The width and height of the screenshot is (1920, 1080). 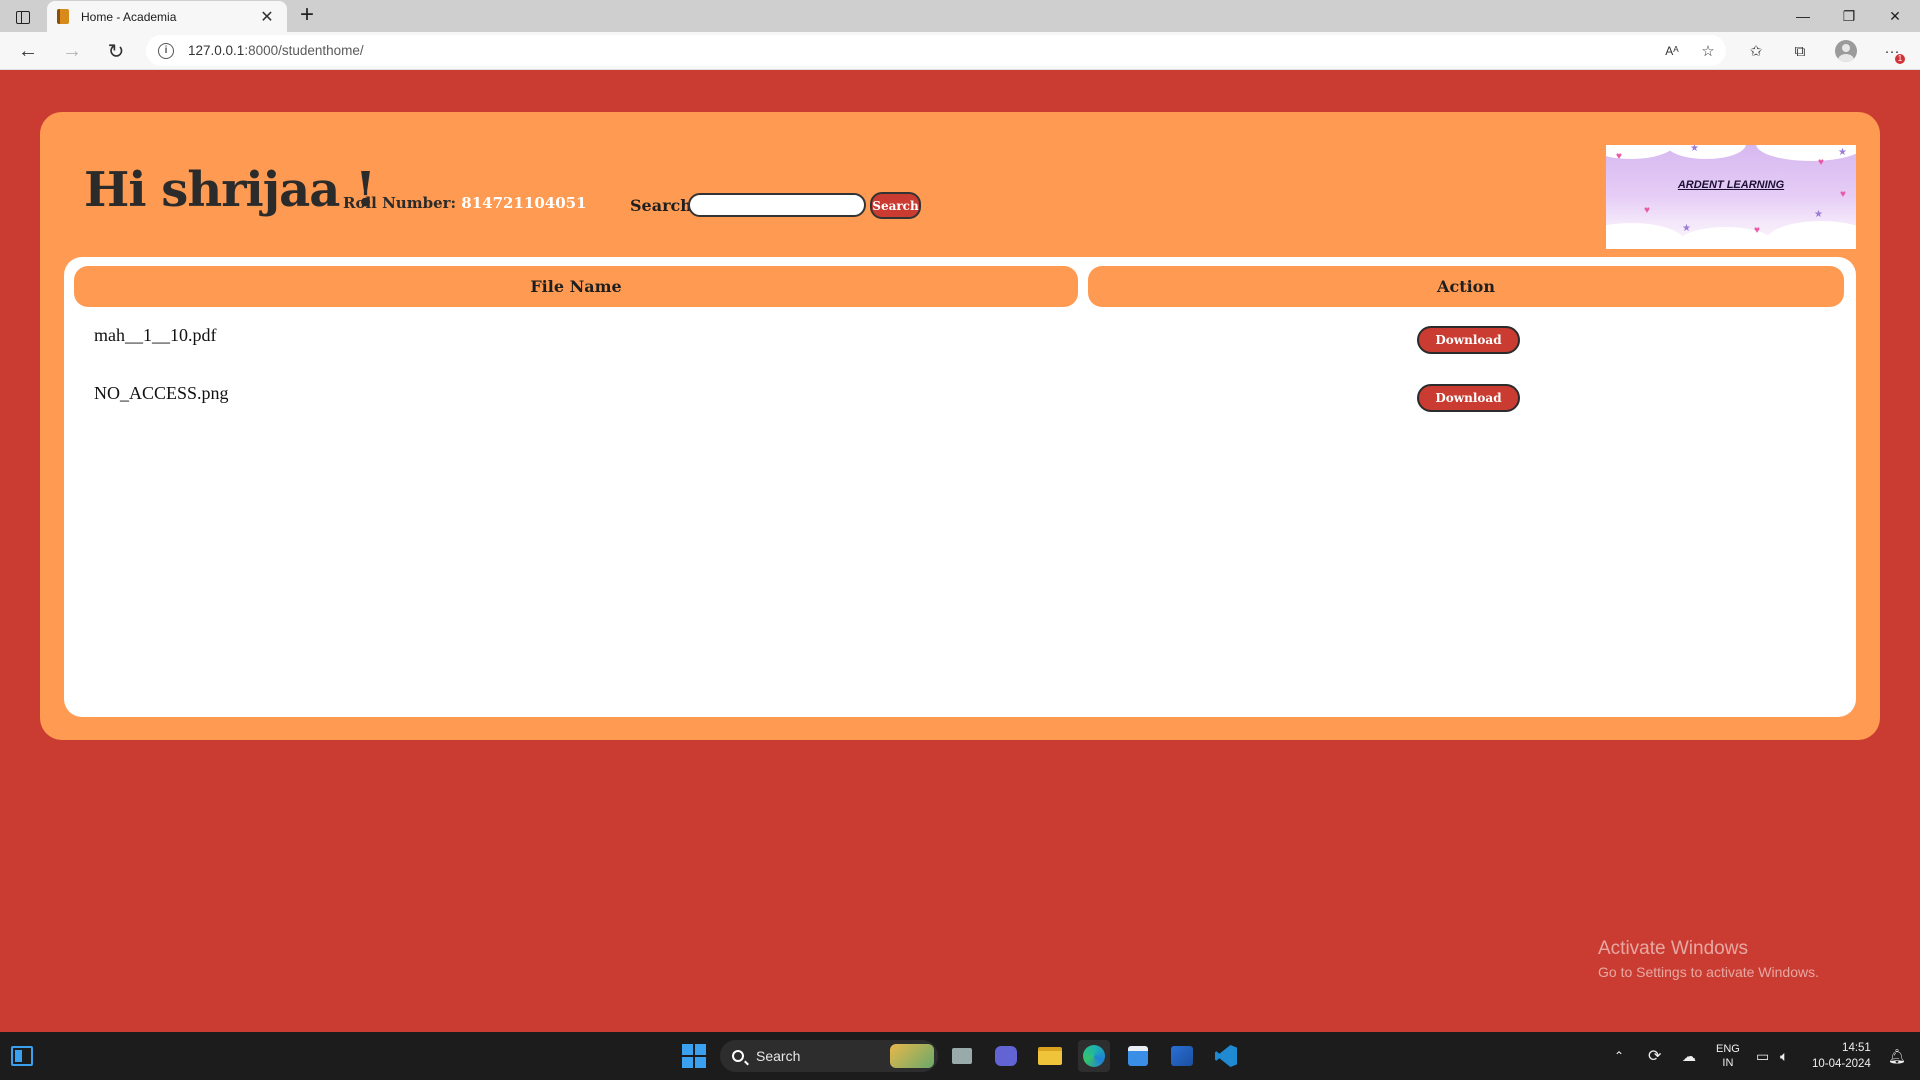 I want to click on header-action: Action, so click(x=1466, y=286).